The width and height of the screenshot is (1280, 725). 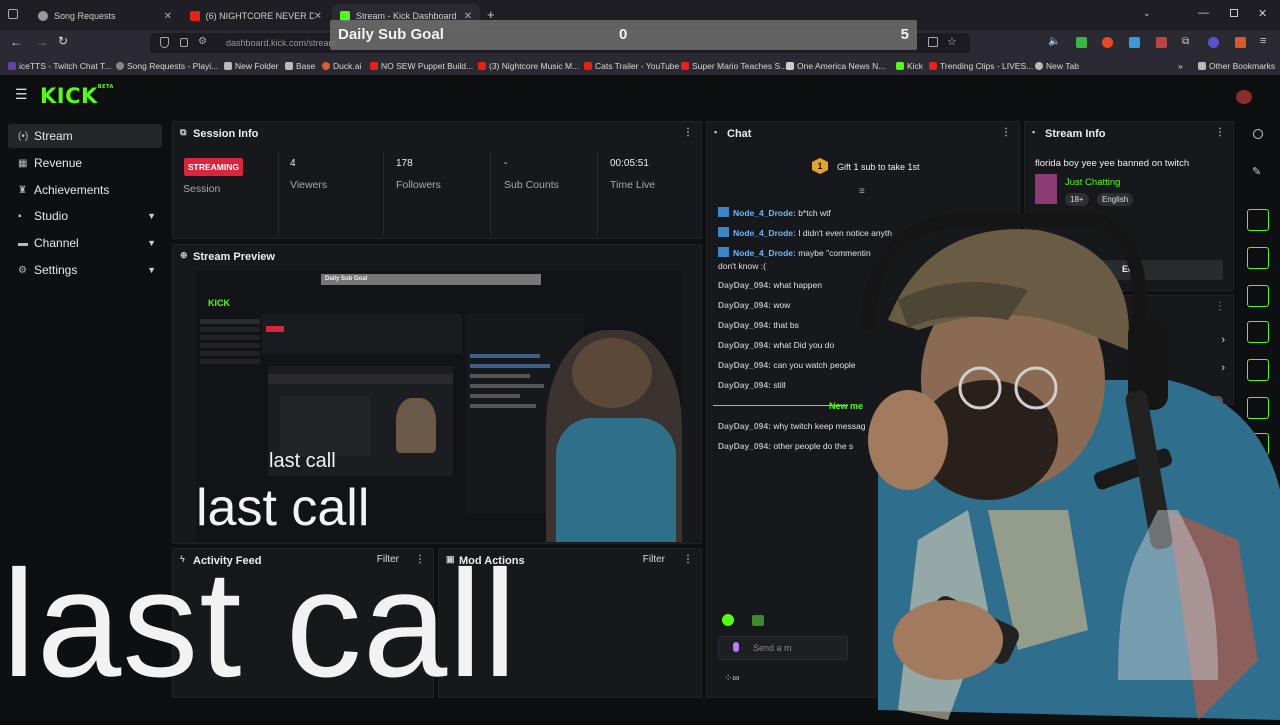 What do you see at coordinates (531, 185) in the screenshot?
I see `sub-count-label: Sub Counts` at bounding box center [531, 185].